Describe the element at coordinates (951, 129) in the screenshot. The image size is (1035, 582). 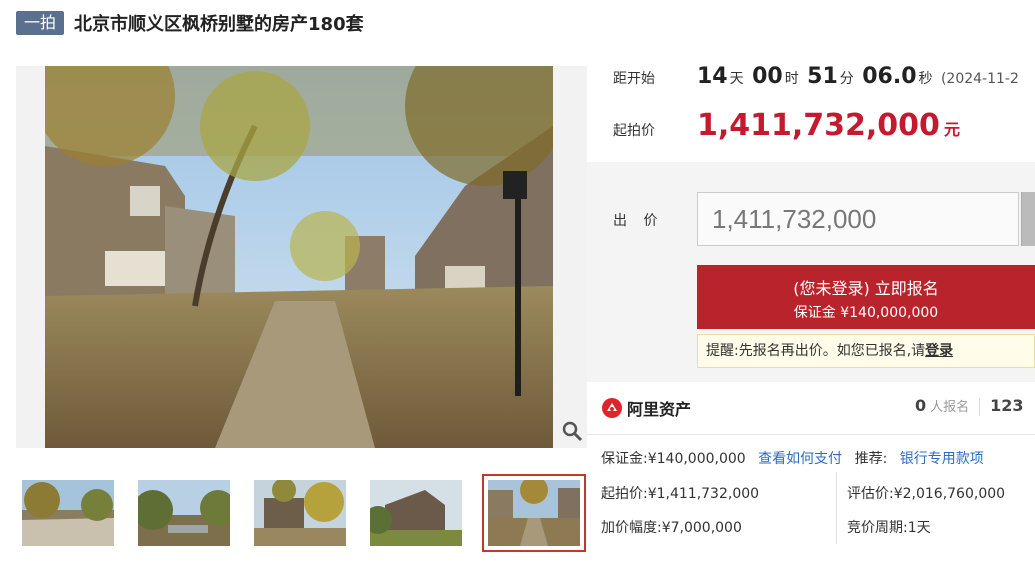
I see `start-price-unit: 元` at that location.